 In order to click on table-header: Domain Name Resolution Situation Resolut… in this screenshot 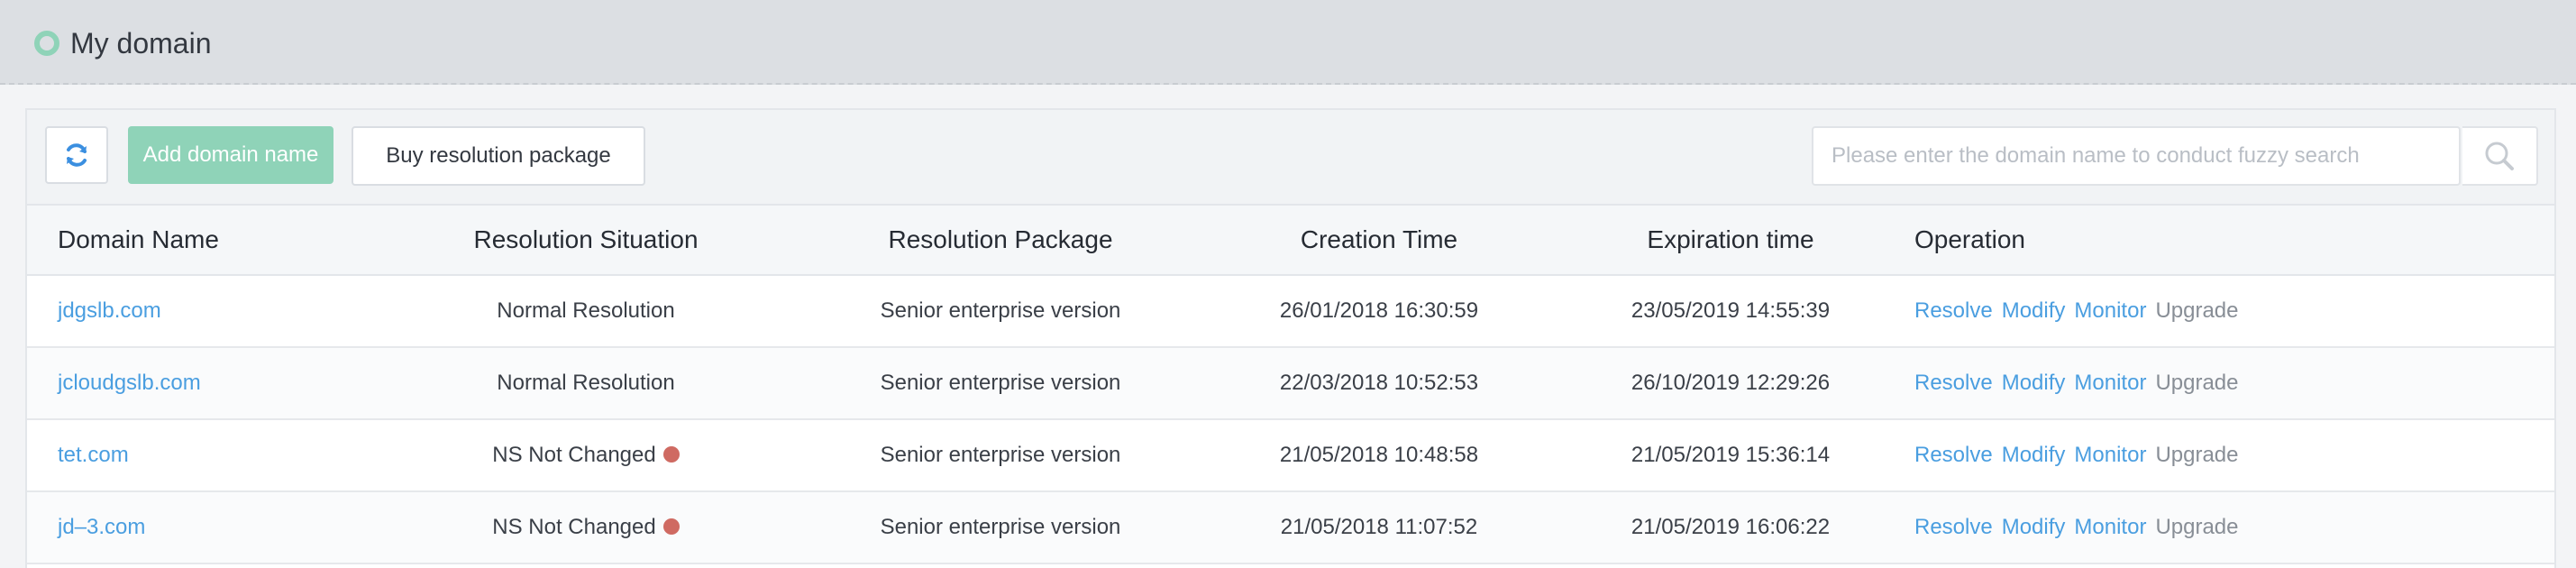, I will do `click(1290, 240)`.